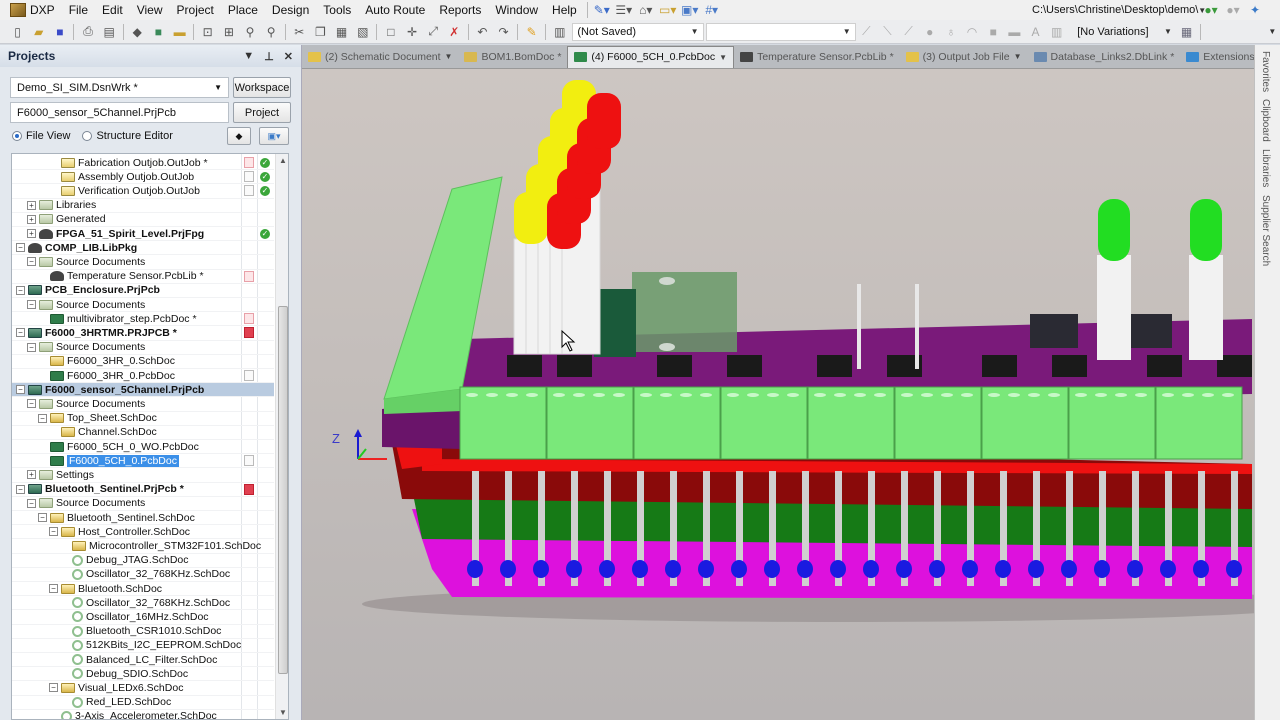 Image resolution: width=1280 pixels, height=720 pixels. Describe the element at coordinates (341, 32) in the screenshot. I see `paste-icon: ▦` at that location.